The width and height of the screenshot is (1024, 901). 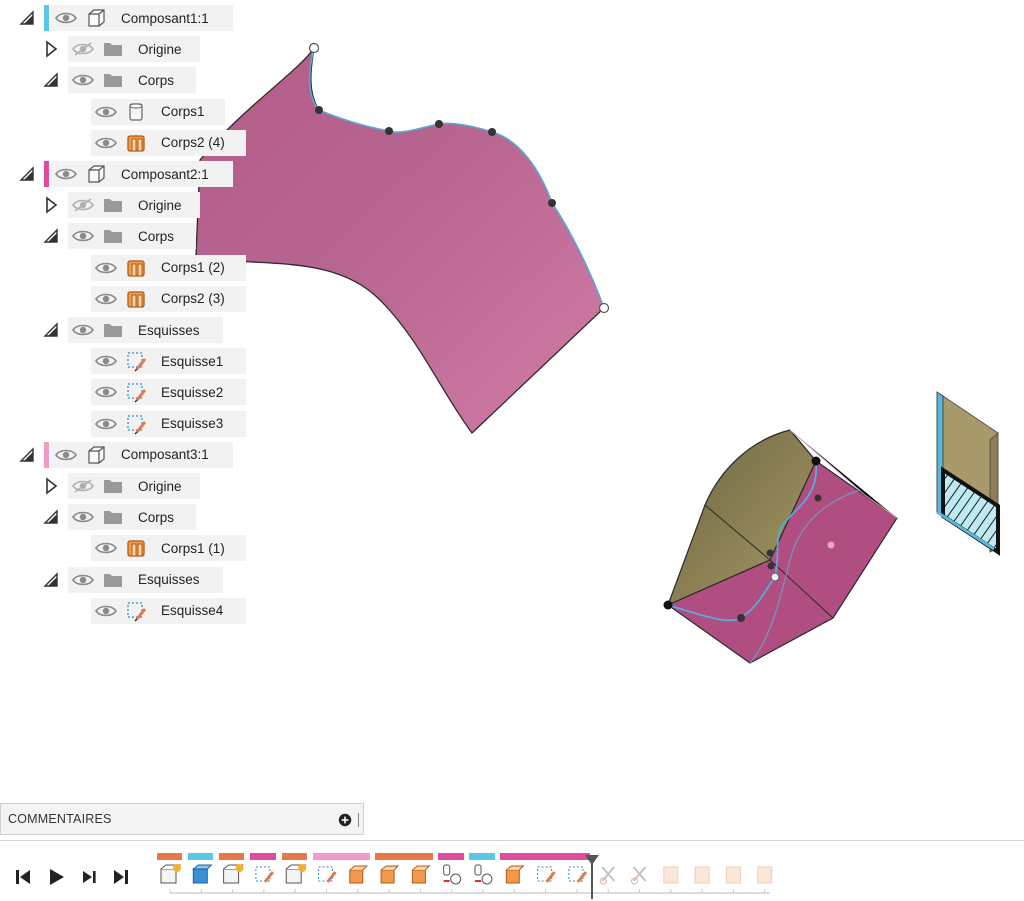 What do you see at coordinates (168, 298) in the screenshot?
I see `browser-node-pill: Corps2 (3)` at bounding box center [168, 298].